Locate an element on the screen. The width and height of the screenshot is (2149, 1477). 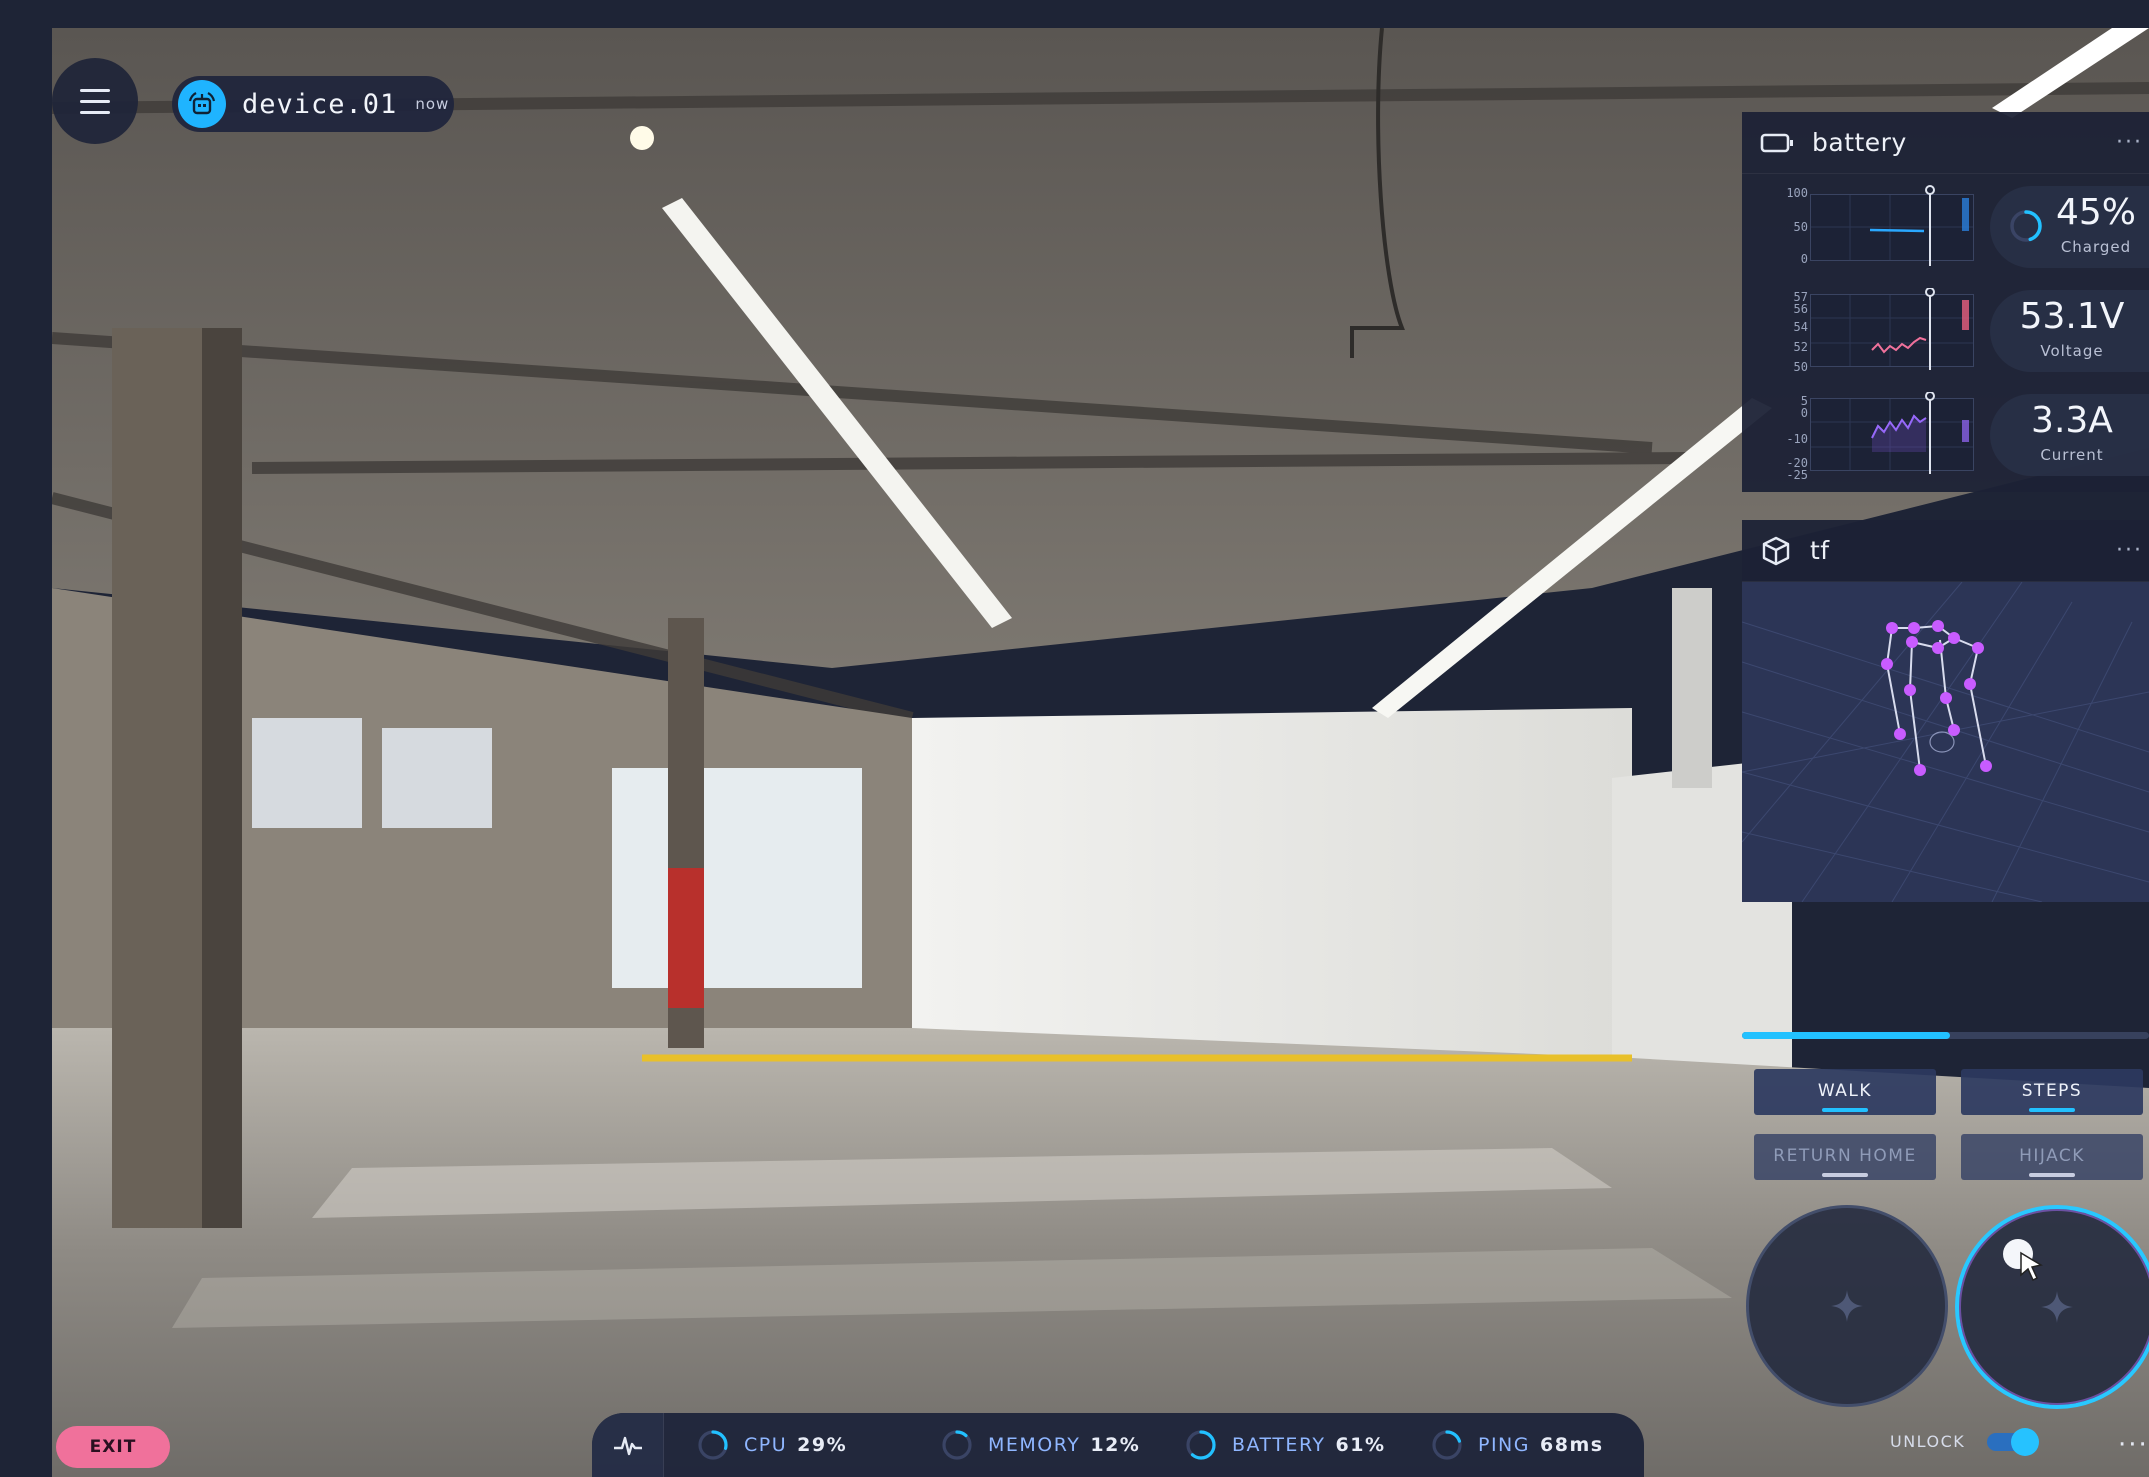
tick-label: 52 is located at coordinates (1800, 347).